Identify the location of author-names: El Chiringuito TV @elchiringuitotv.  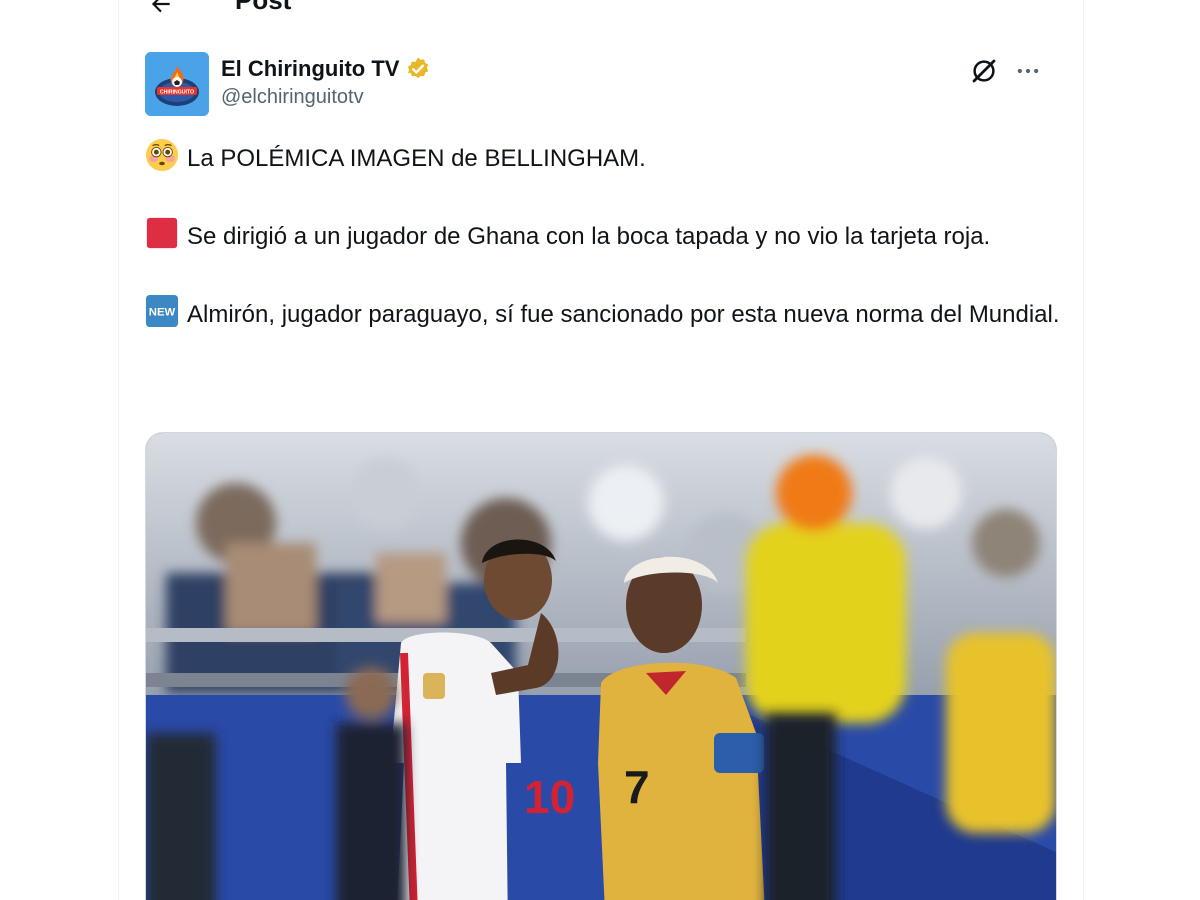
(326, 81).